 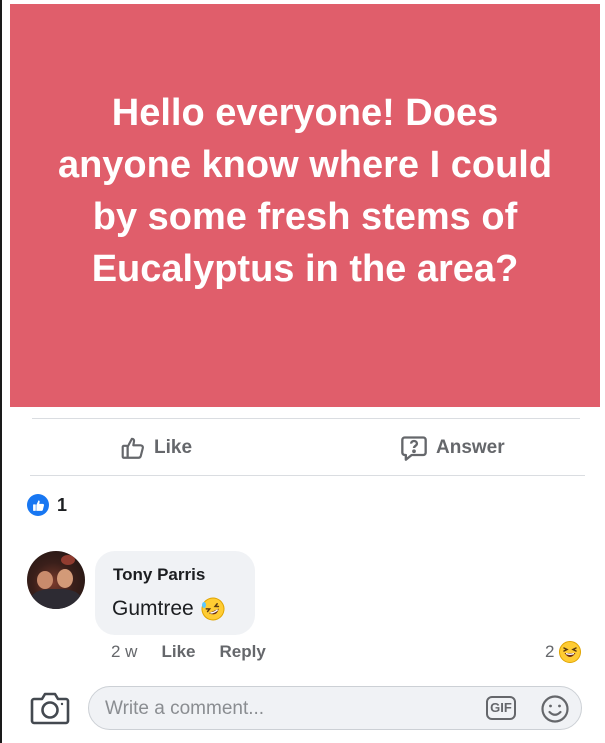 I want to click on avatar, so click(x=56, y=580).